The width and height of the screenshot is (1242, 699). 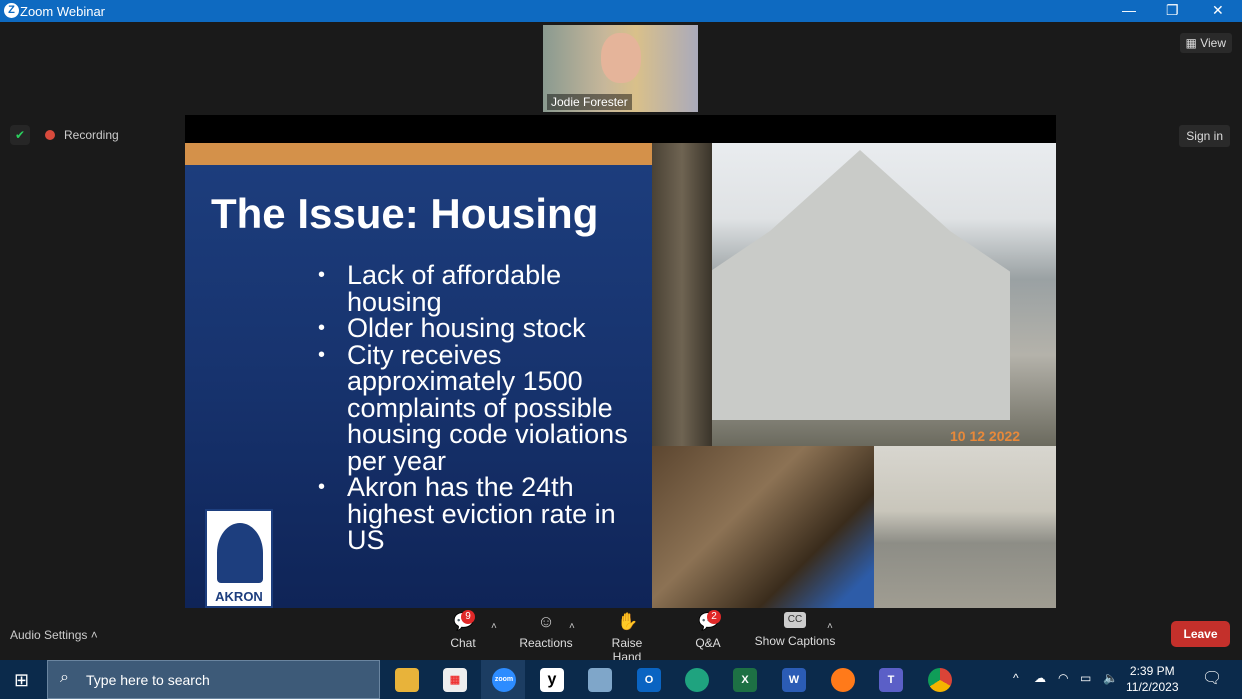 I want to click on chevron-up-icon: ^, so click(x=1016, y=678).